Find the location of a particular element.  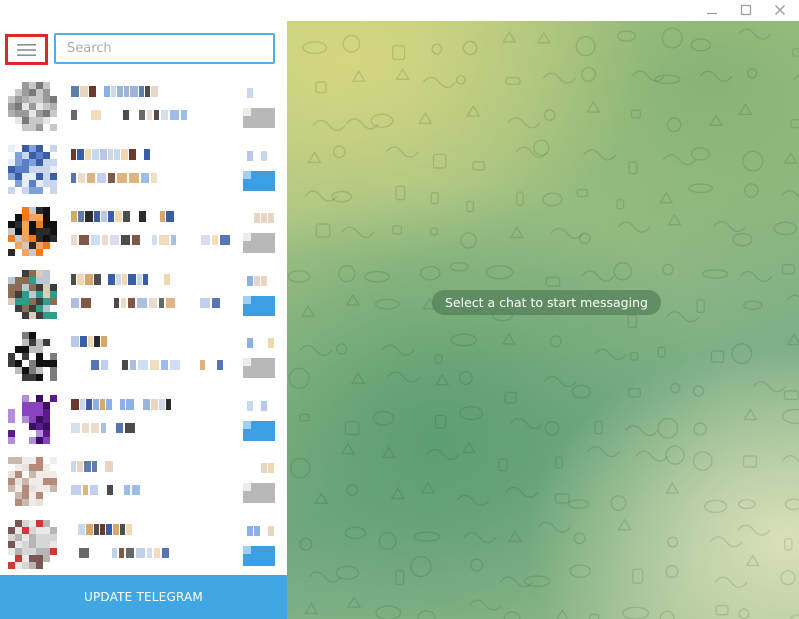

minimize-icon is located at coordinates (712, 13).